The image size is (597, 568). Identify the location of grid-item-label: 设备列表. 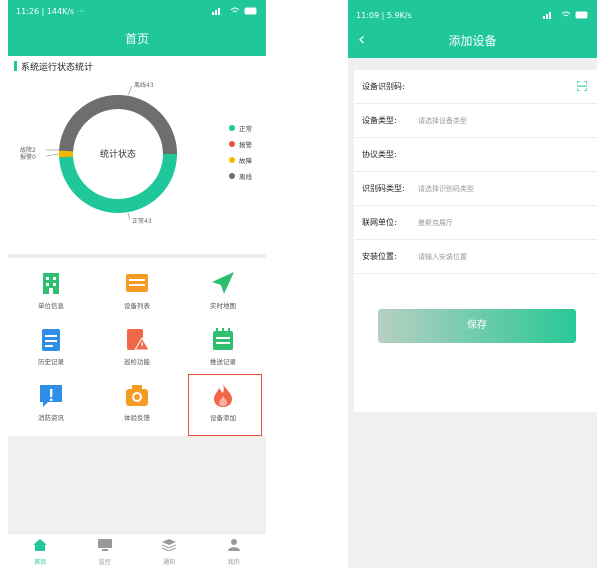
(137, 306).